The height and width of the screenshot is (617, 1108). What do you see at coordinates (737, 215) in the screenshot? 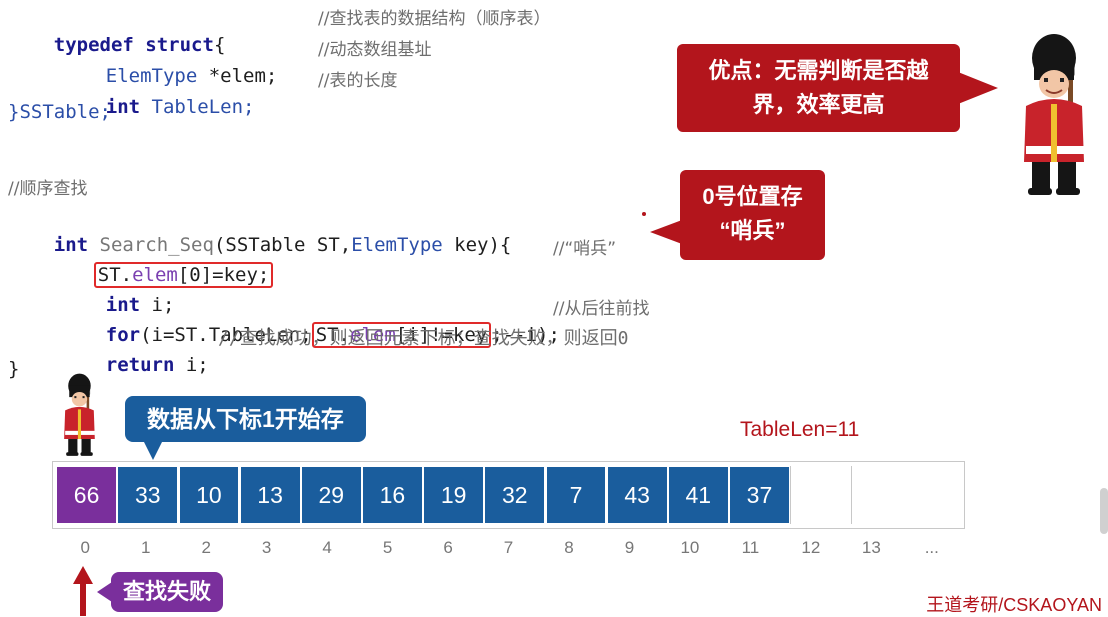
I see `sentinel-callout: 0号位置存 “哨兵”` at bounding box center [737, 215].